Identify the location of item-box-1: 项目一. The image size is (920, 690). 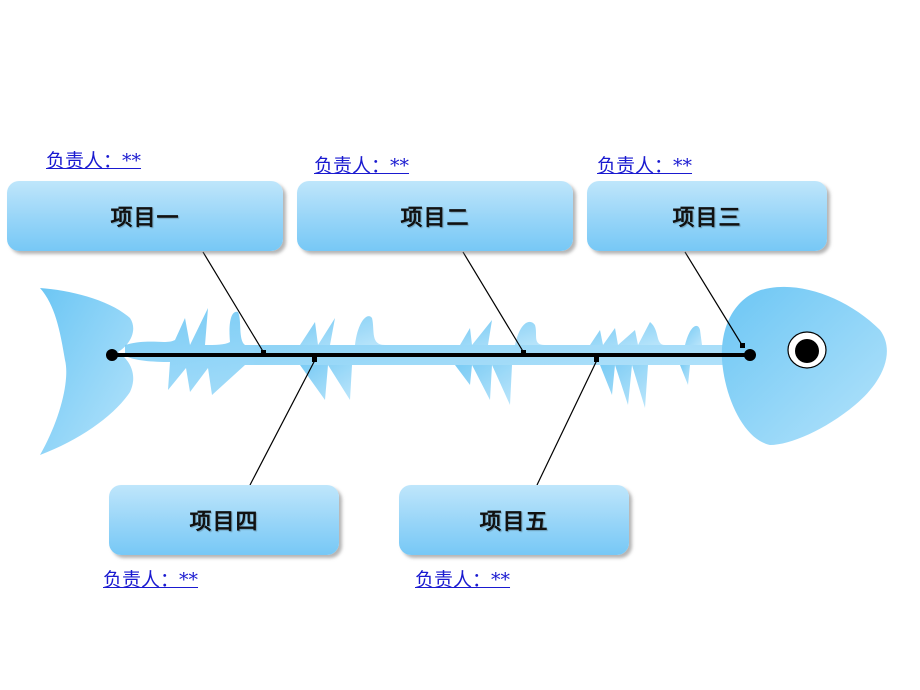
(145, 216).